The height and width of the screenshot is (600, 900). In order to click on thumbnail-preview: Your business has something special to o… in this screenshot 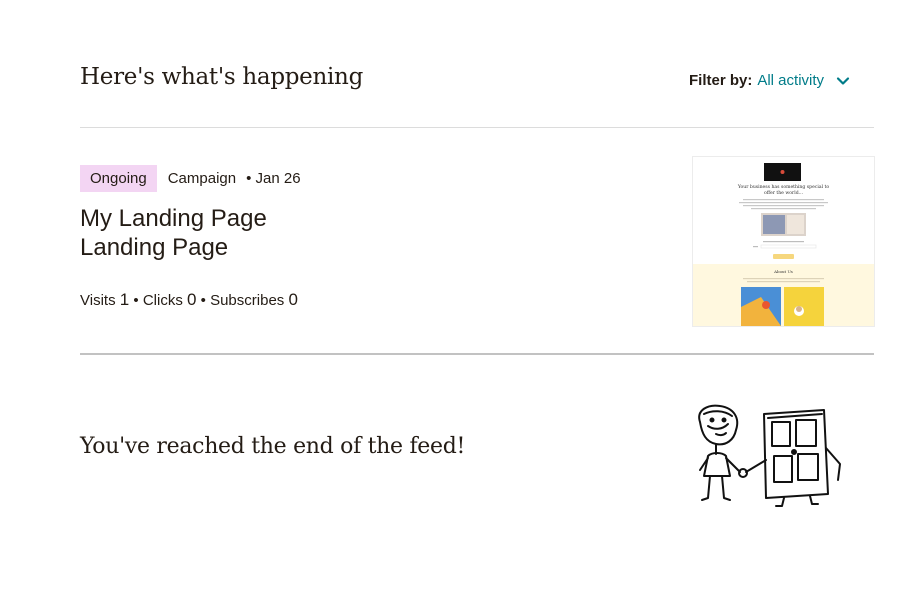, I will do `click(783, 241)`.